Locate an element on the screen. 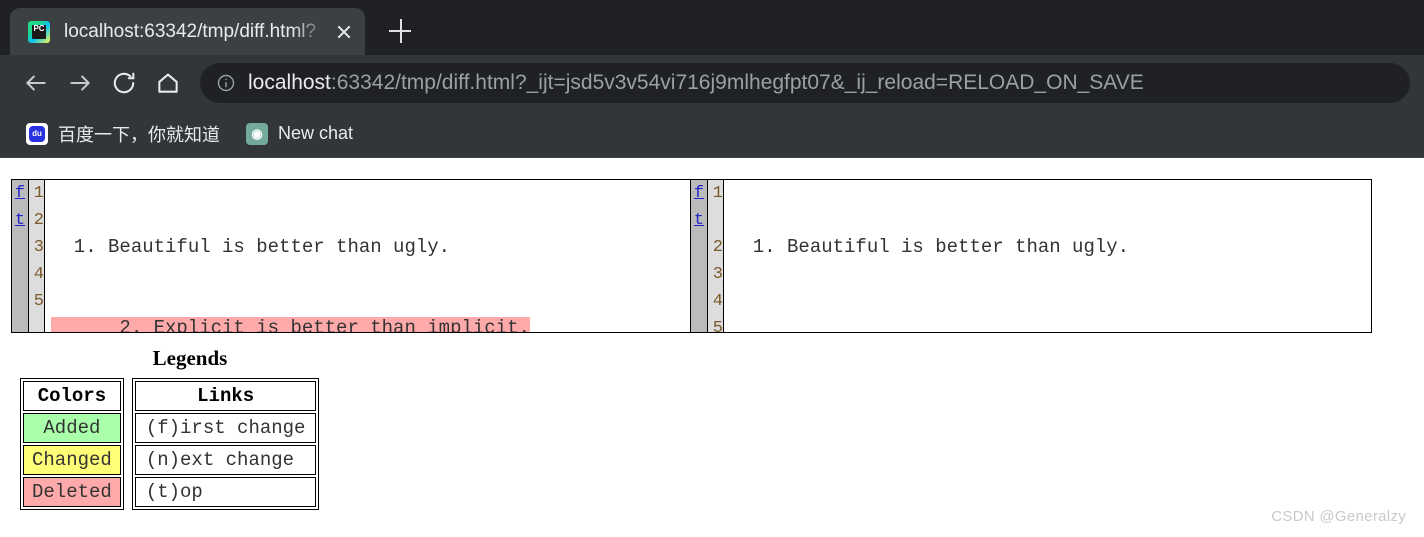 The image size is (1424, 537). legend-colors-header: Colors is located at coordinates (72, 396).